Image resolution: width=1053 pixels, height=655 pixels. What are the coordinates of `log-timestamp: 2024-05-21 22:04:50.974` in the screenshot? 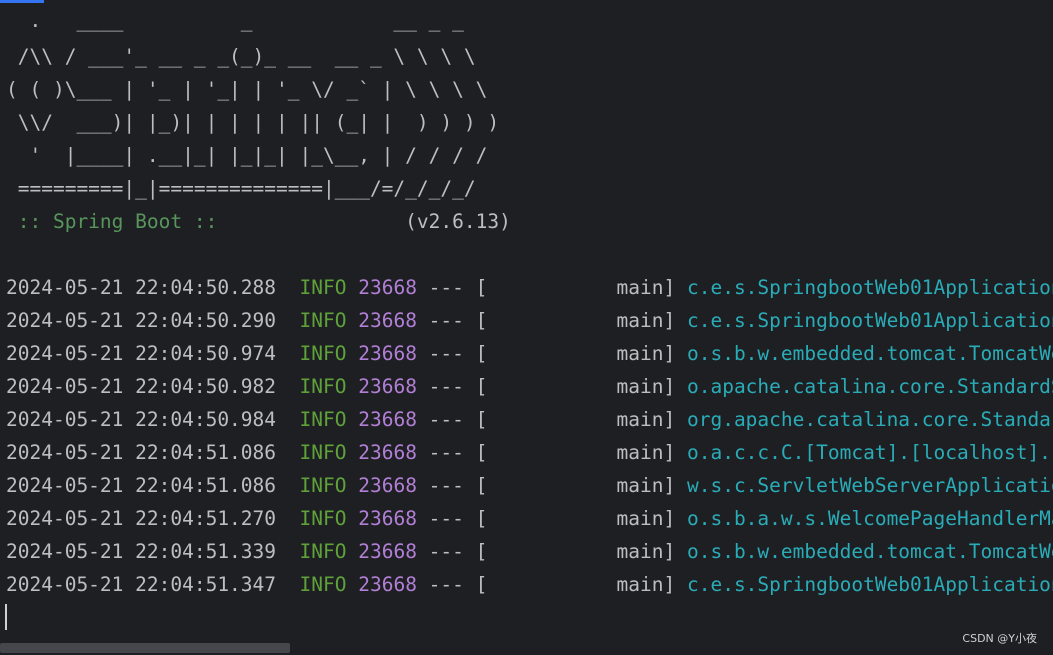 It's located at (141, 353).